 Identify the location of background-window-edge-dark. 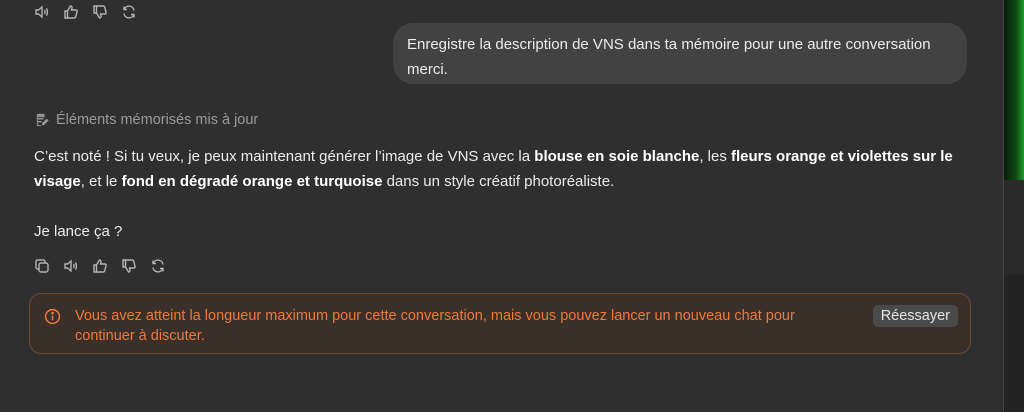
(1014, 343).